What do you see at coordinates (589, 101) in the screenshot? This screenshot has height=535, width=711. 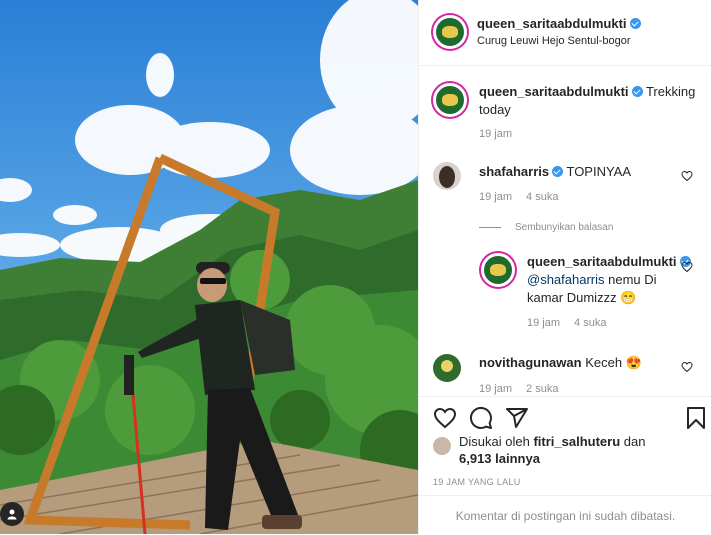 I see `caption: queen_saritaabdulmukti Trekking today` at bounding box center [589, 101].